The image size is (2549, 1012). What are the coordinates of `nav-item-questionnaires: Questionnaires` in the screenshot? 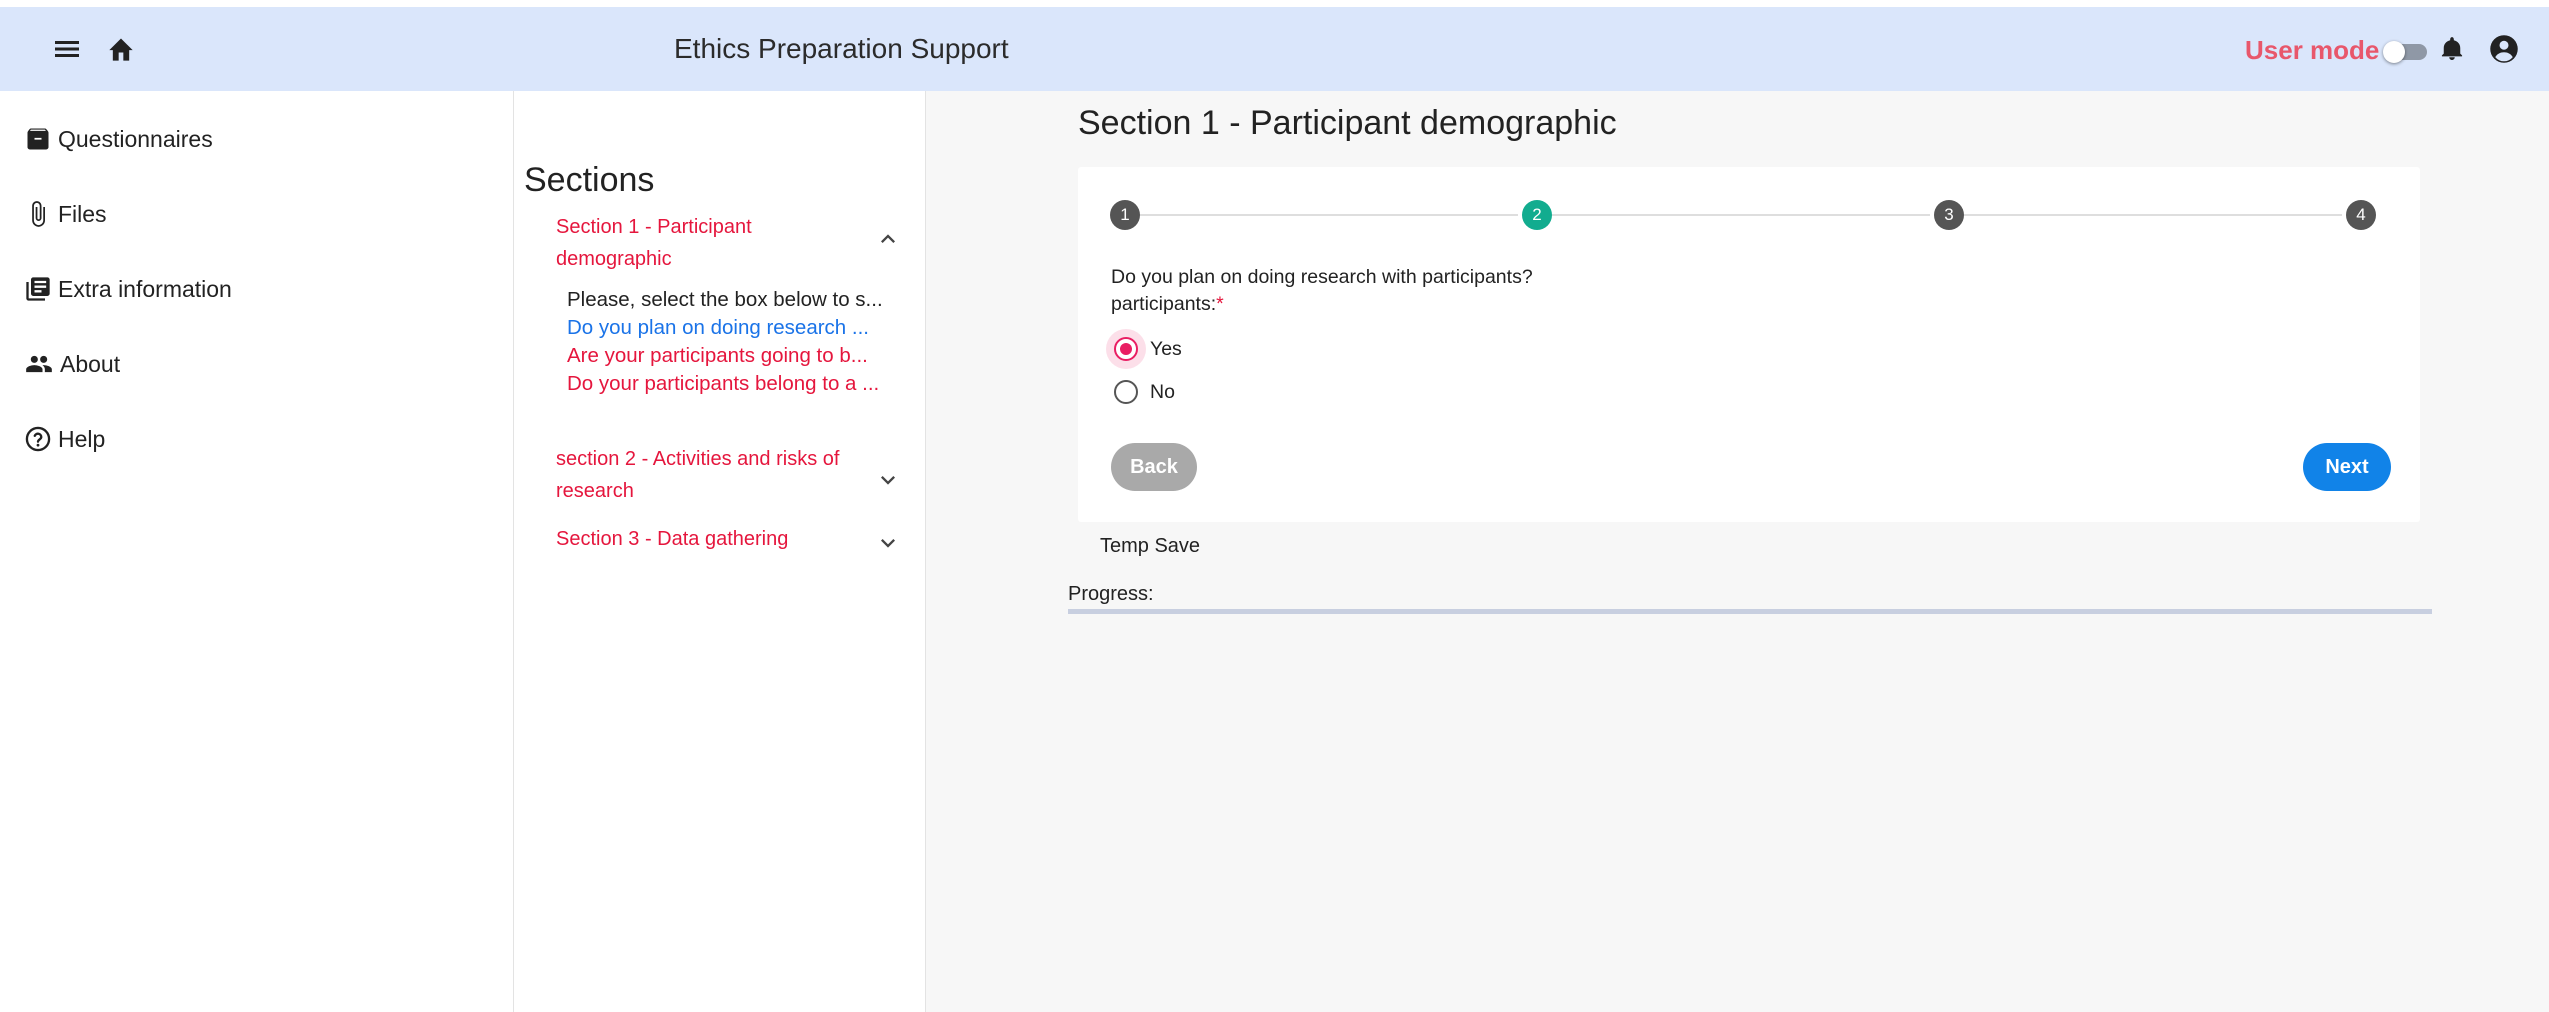 It's located at (118, 139).